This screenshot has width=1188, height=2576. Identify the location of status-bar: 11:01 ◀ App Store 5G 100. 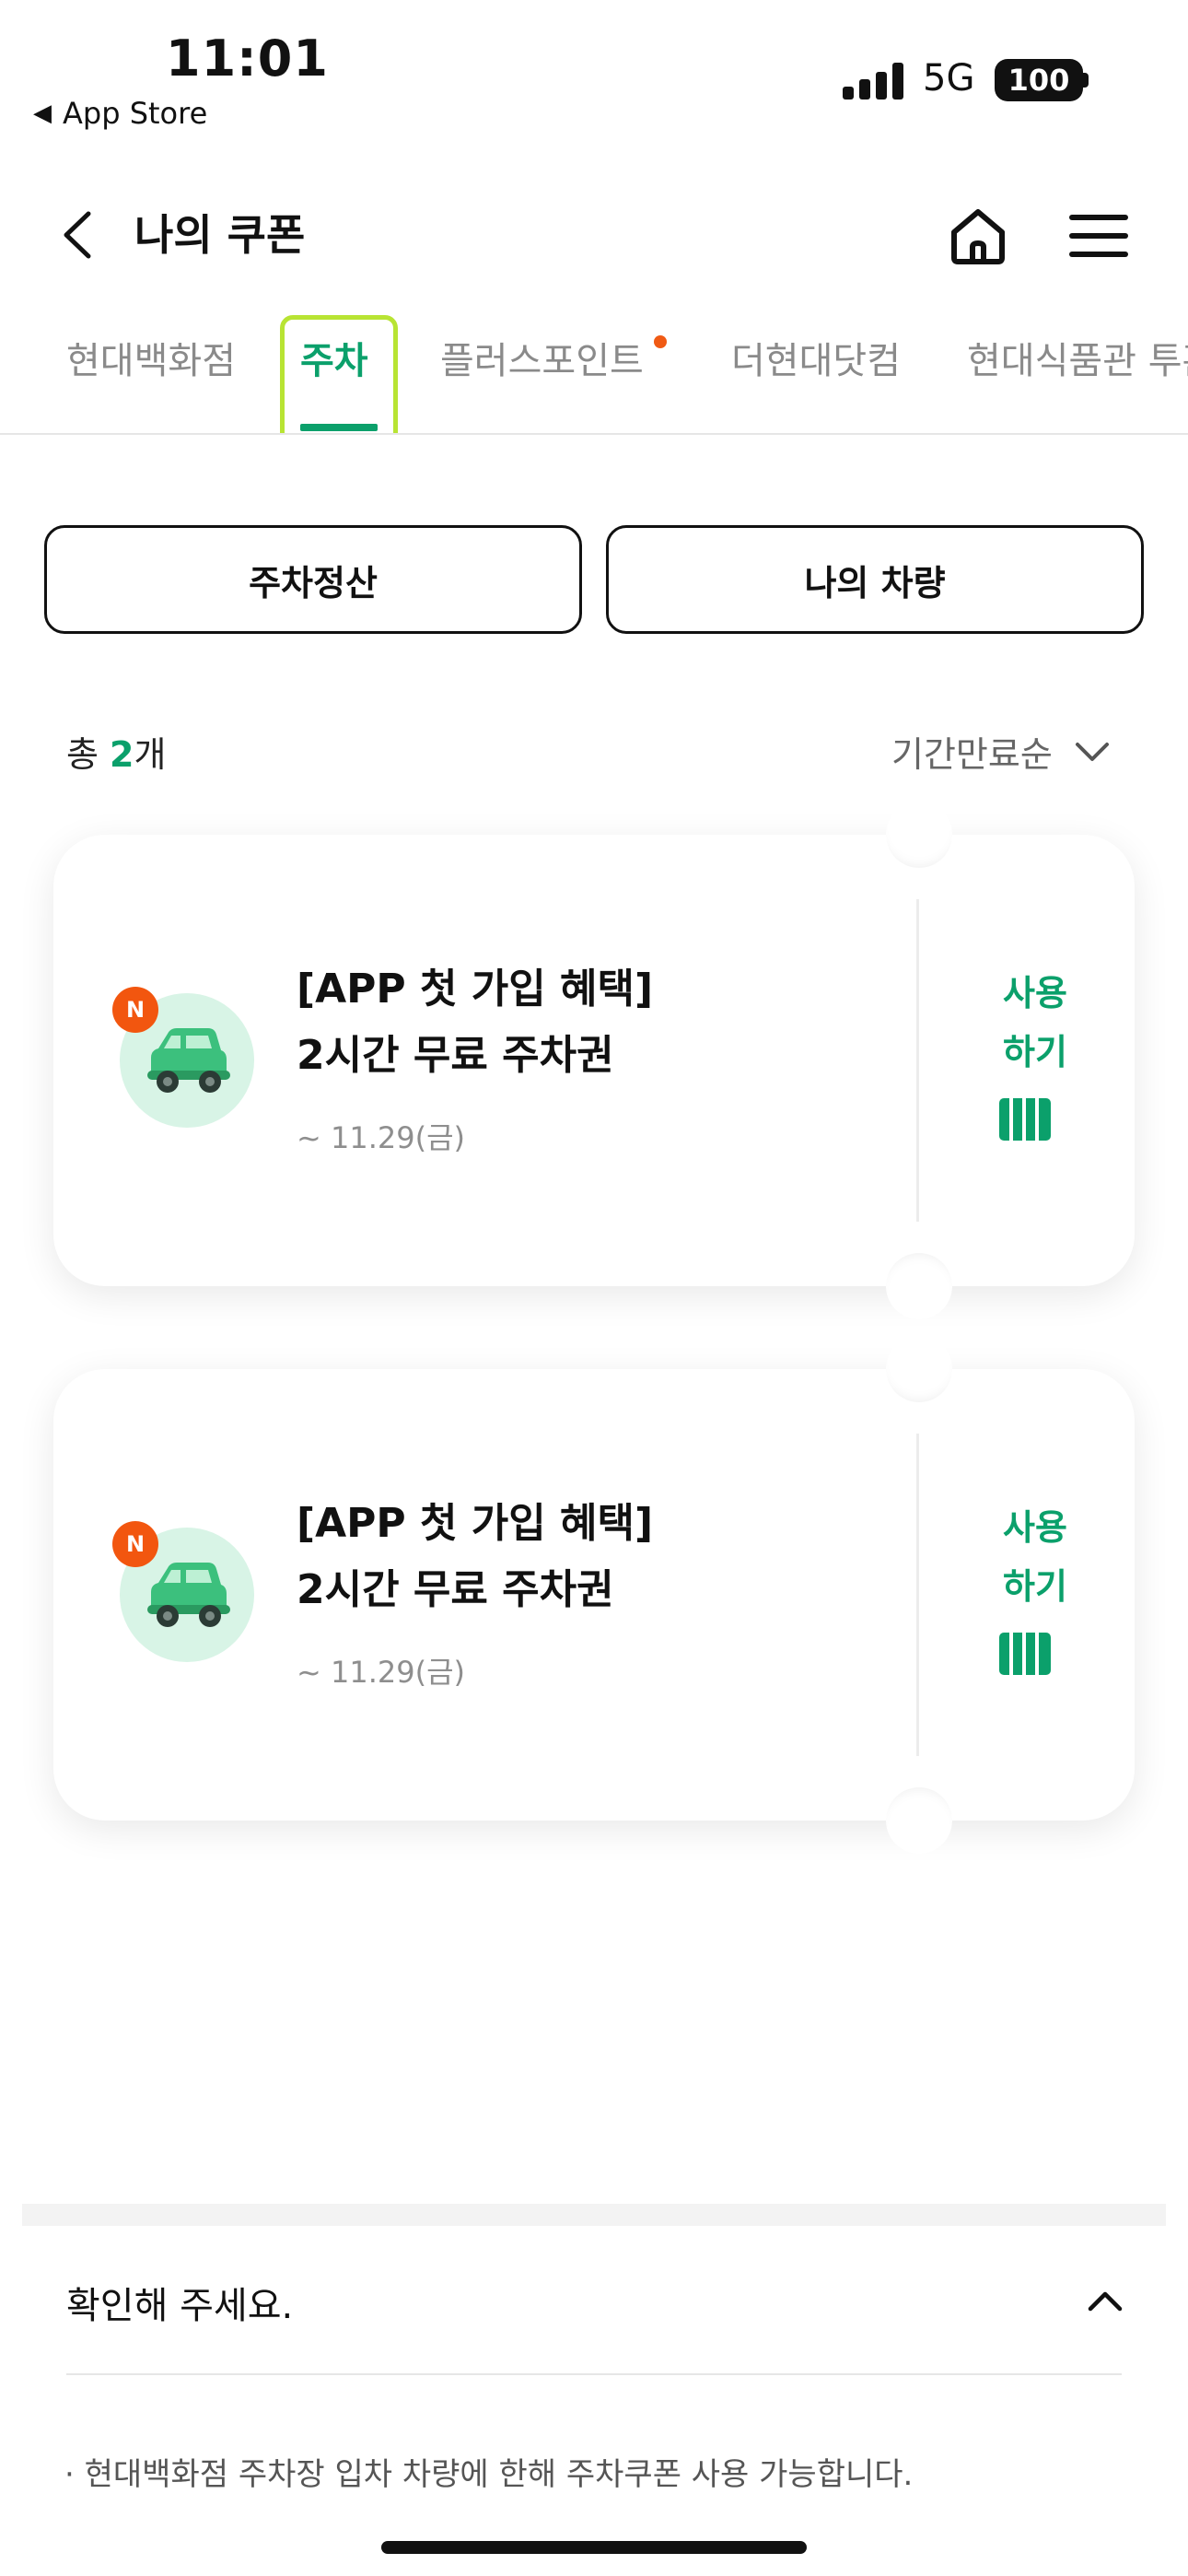
(594, 69).